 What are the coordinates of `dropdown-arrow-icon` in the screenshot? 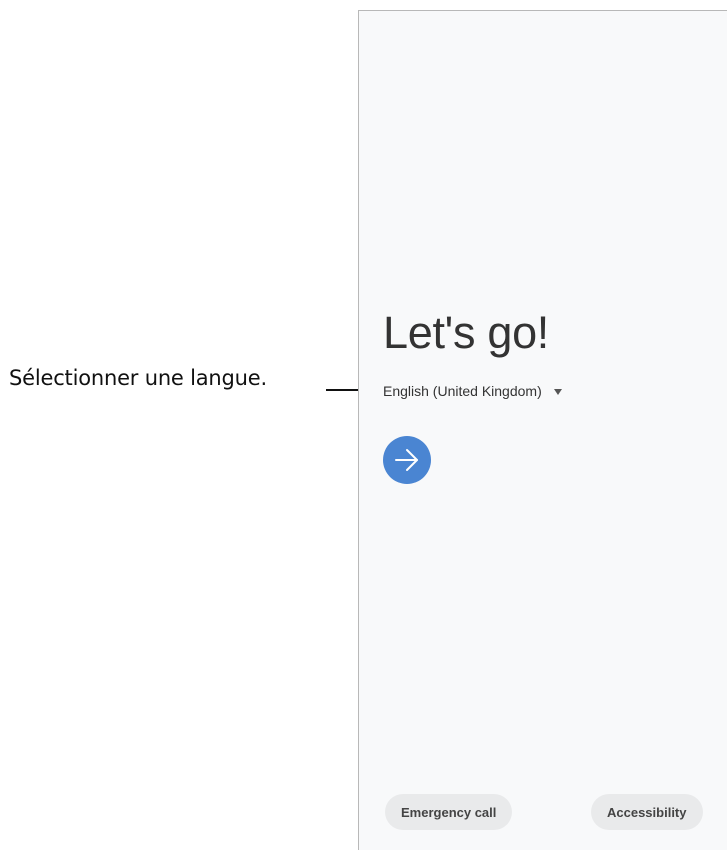 It's located at (557, 391).